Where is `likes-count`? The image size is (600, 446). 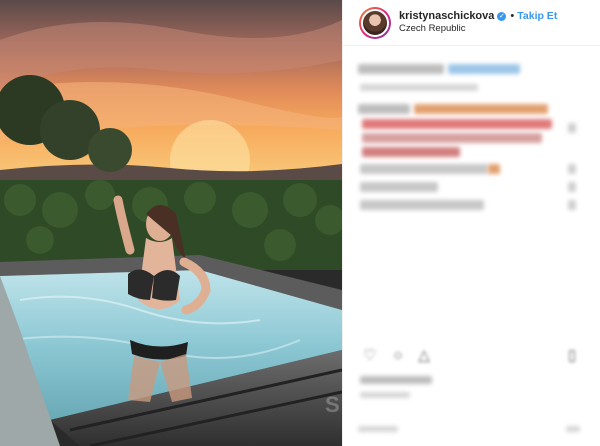
likes-count is located at coordinates (396, 380).